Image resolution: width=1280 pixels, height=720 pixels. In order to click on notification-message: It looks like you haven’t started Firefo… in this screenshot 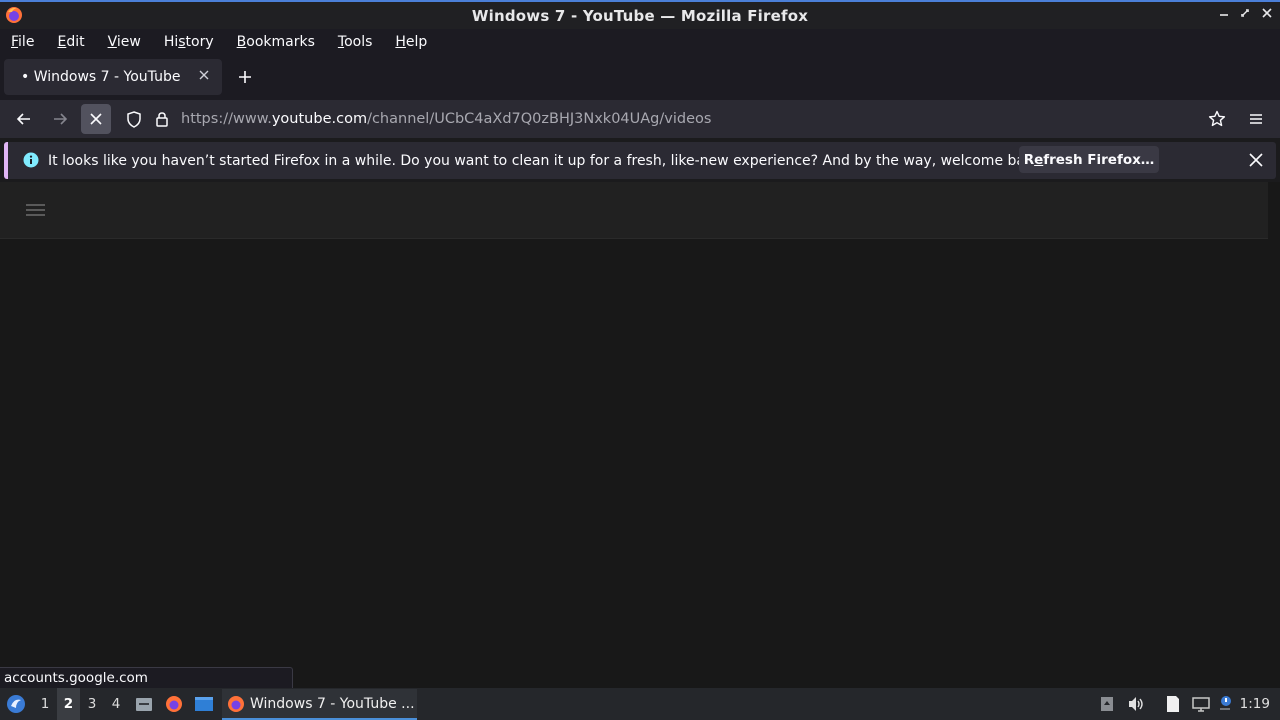, I will do `click(547, 160)`.